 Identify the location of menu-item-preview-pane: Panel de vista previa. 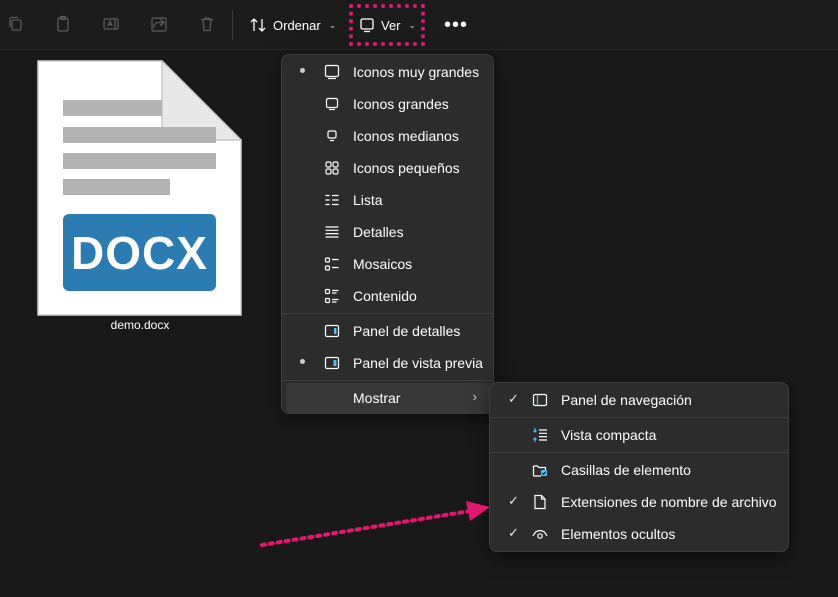
(387, 363).